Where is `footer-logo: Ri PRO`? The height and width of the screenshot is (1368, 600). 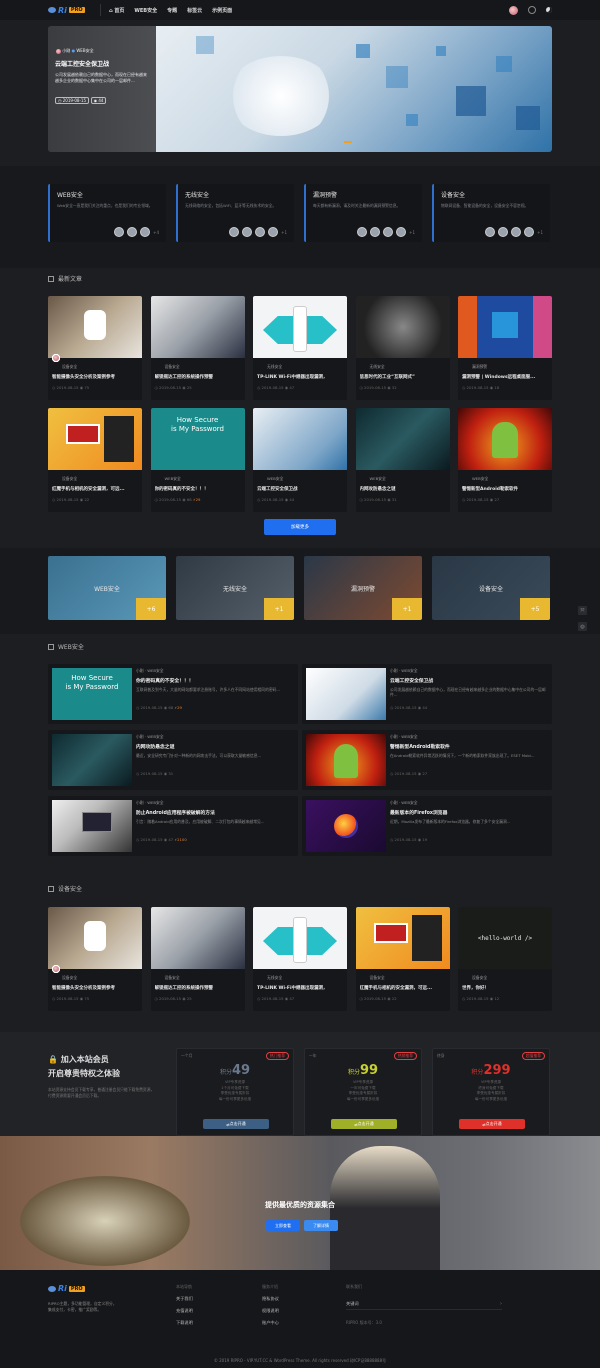
footer-logo: Ri PRO is located at coordinates (83, 1288).